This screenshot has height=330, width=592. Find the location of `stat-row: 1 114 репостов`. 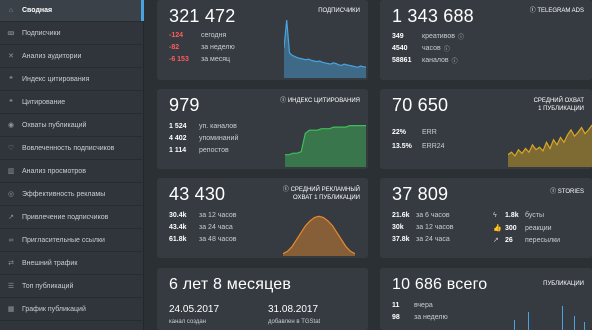

stat-row: 1 114 репостов is located at coordinates (199, 150).